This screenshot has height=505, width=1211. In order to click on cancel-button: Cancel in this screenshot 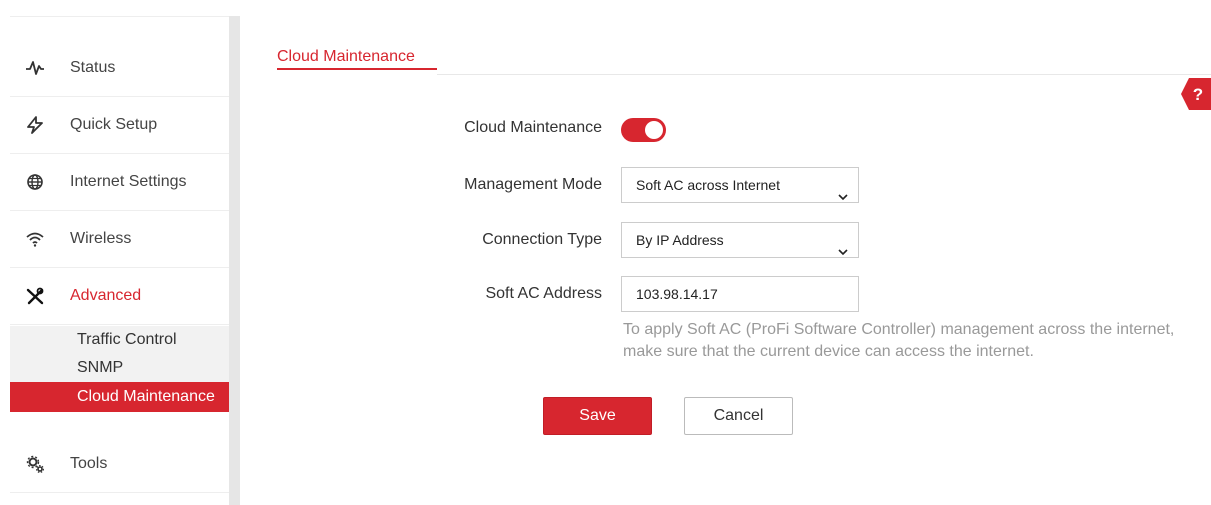, I will do `click(738, 416)`.